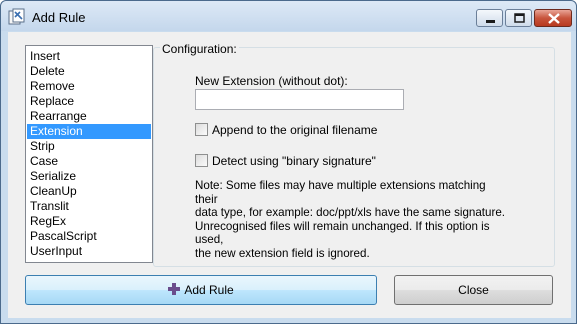 This screenshot has height=324, width=577. Describe the element at coordinates (201, 129) in the screenshot. I see `append-checkbox` at that location.